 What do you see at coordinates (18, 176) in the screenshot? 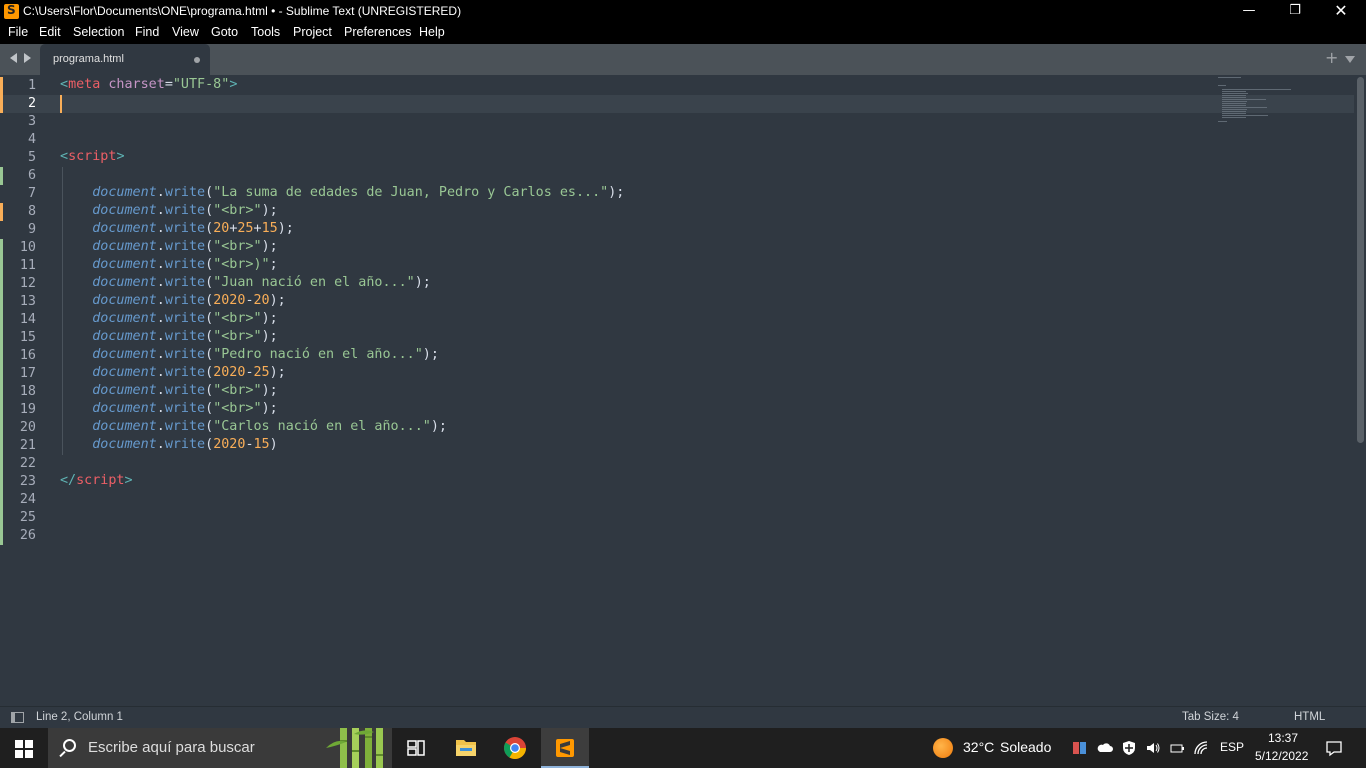
I see `line-number: 6` at bounding box center [18, 176].